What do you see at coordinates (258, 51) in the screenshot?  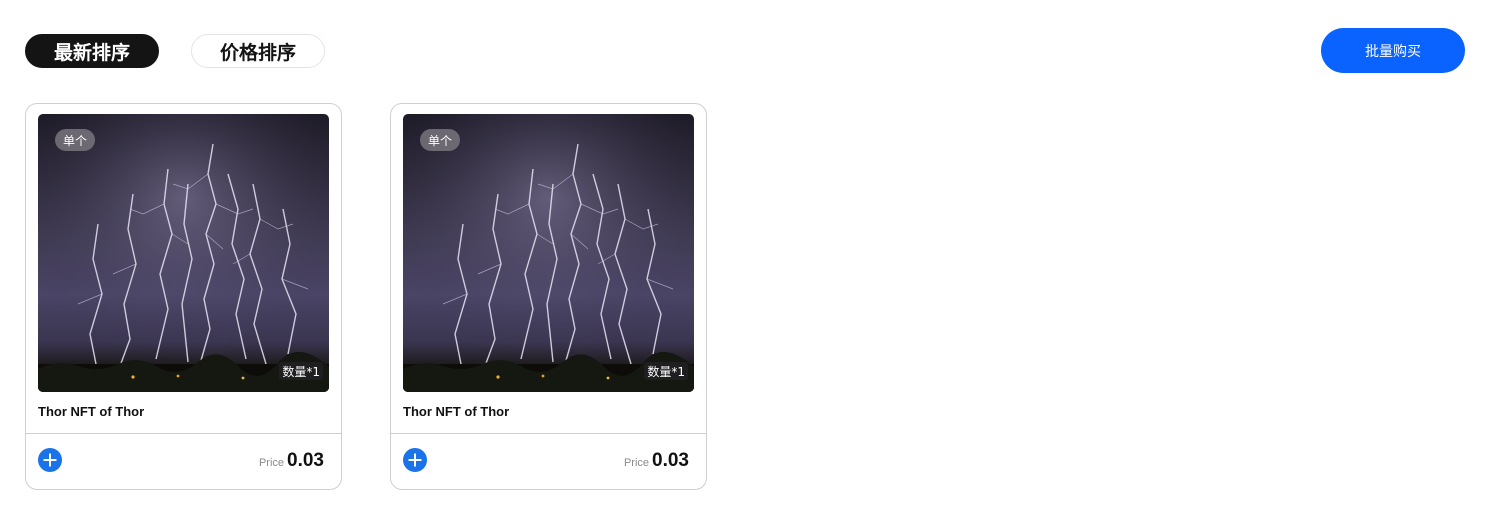 I see `sort-price-button: 价格排序` at bounding box center [258, 51].